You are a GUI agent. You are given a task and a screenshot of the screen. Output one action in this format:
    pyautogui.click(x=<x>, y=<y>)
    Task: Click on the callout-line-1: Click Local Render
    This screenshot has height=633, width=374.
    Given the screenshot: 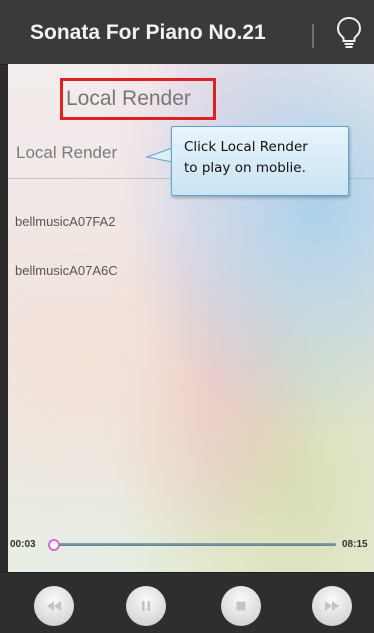 What is the action you would take?
    pyautogui.click(x=246, y=147)
    